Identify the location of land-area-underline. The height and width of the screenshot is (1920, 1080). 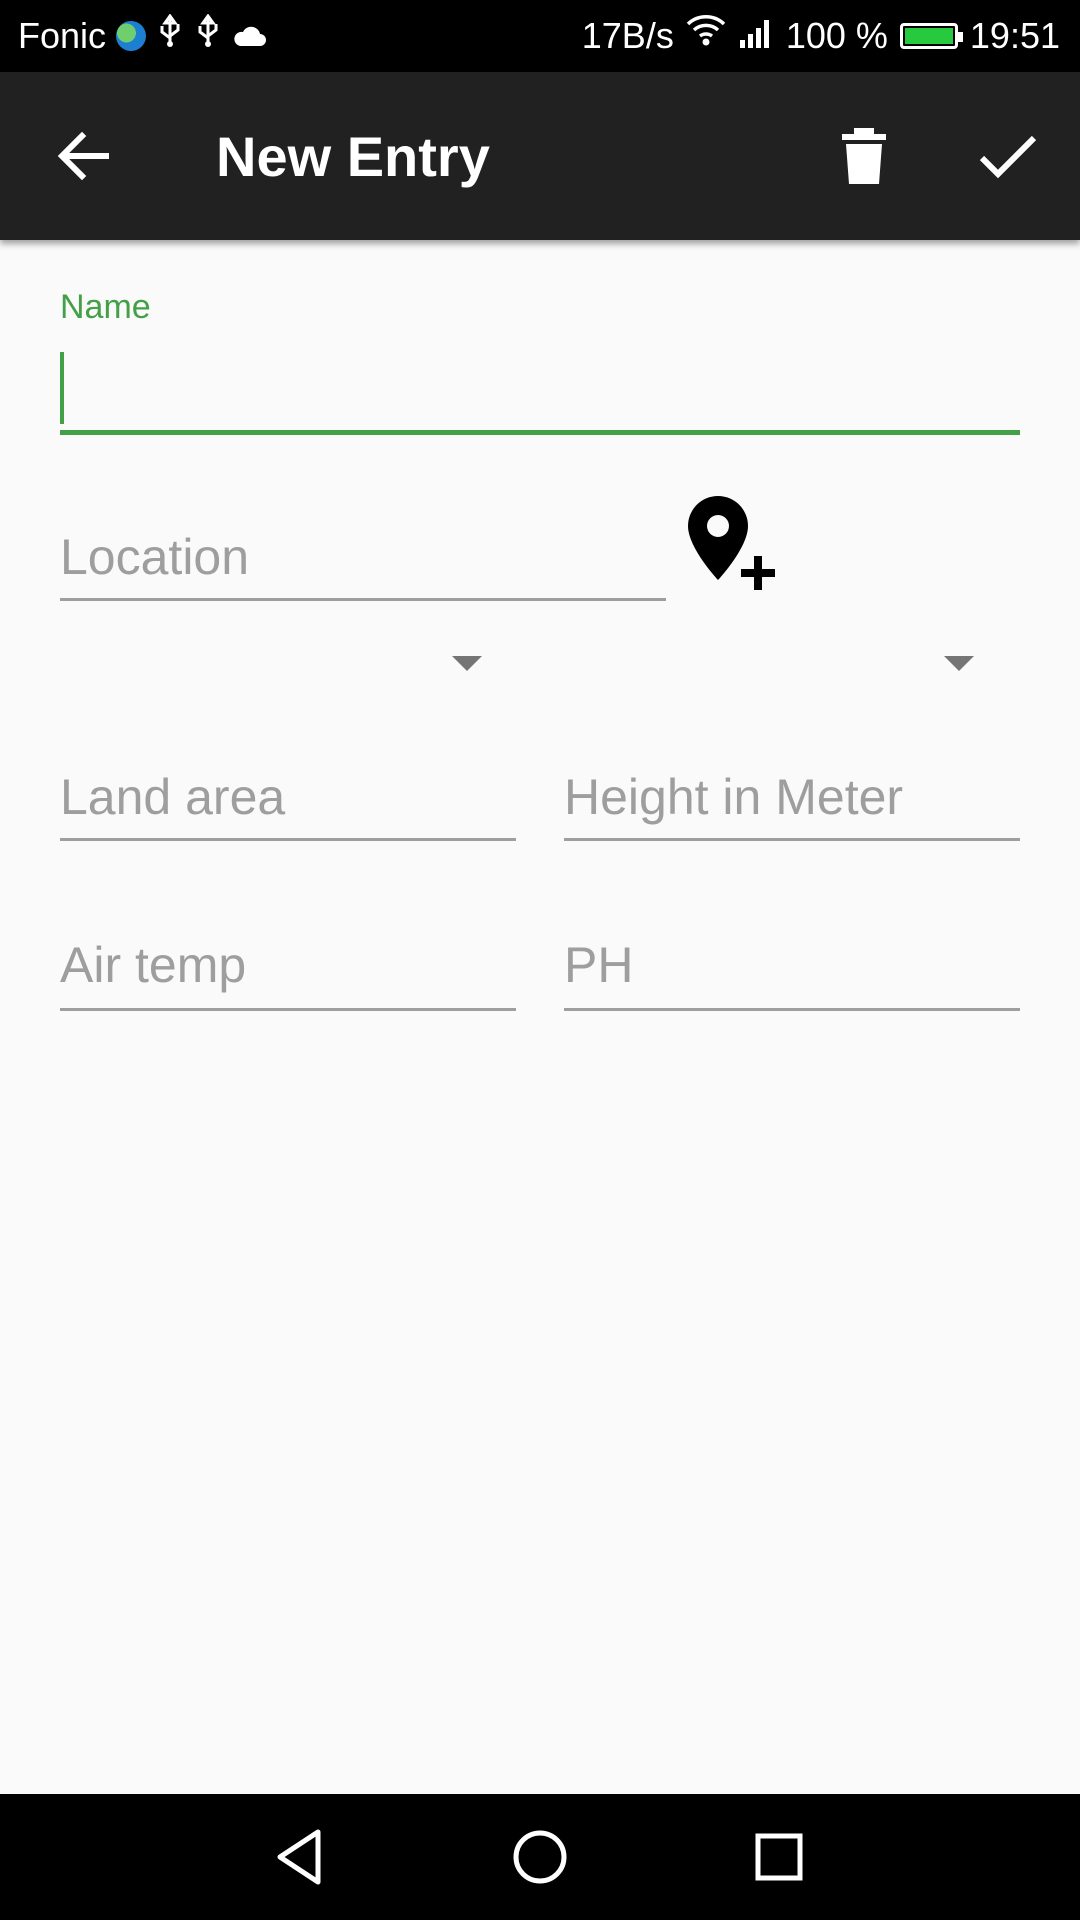
(288, 839).